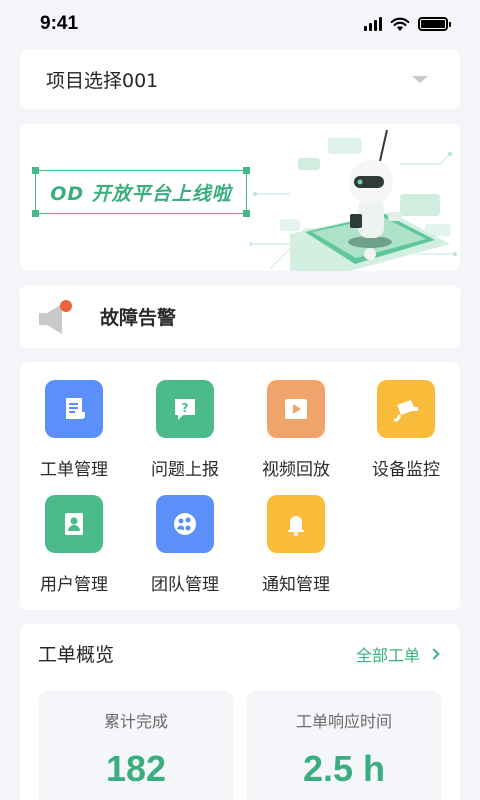 The width and height of the screenshot is (480, 800). Describe the element at coordinates (185, 524) in the screenshot. I see `team-icon` at that location.